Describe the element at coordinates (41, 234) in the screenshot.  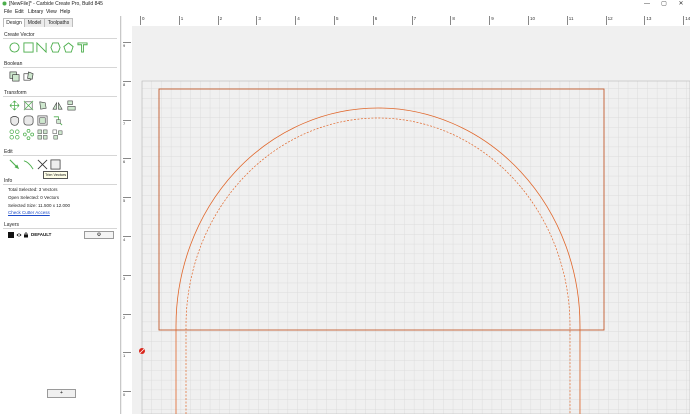
I see `layer-name: DEFAULT` at that location.